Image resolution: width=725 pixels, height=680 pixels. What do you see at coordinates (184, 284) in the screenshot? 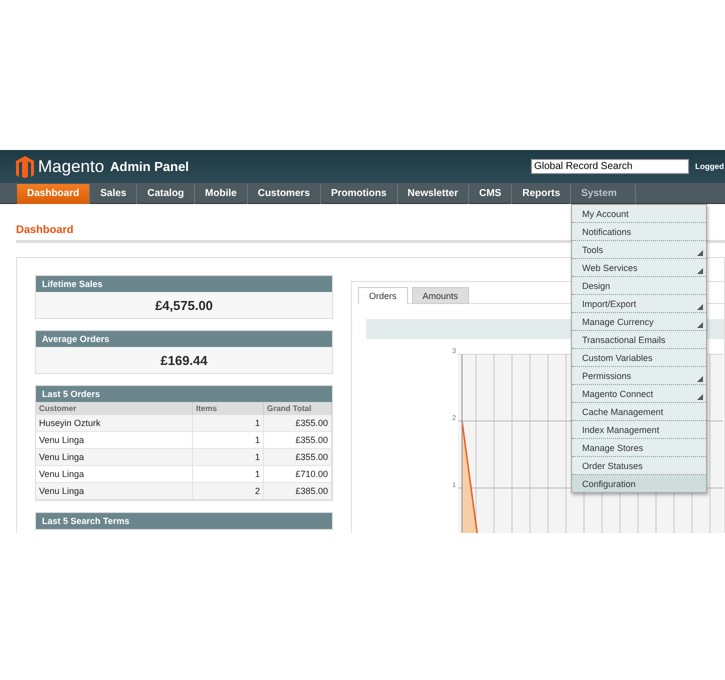
I see `box-header: Lifetime Sales` at bounding box center [184, 284].